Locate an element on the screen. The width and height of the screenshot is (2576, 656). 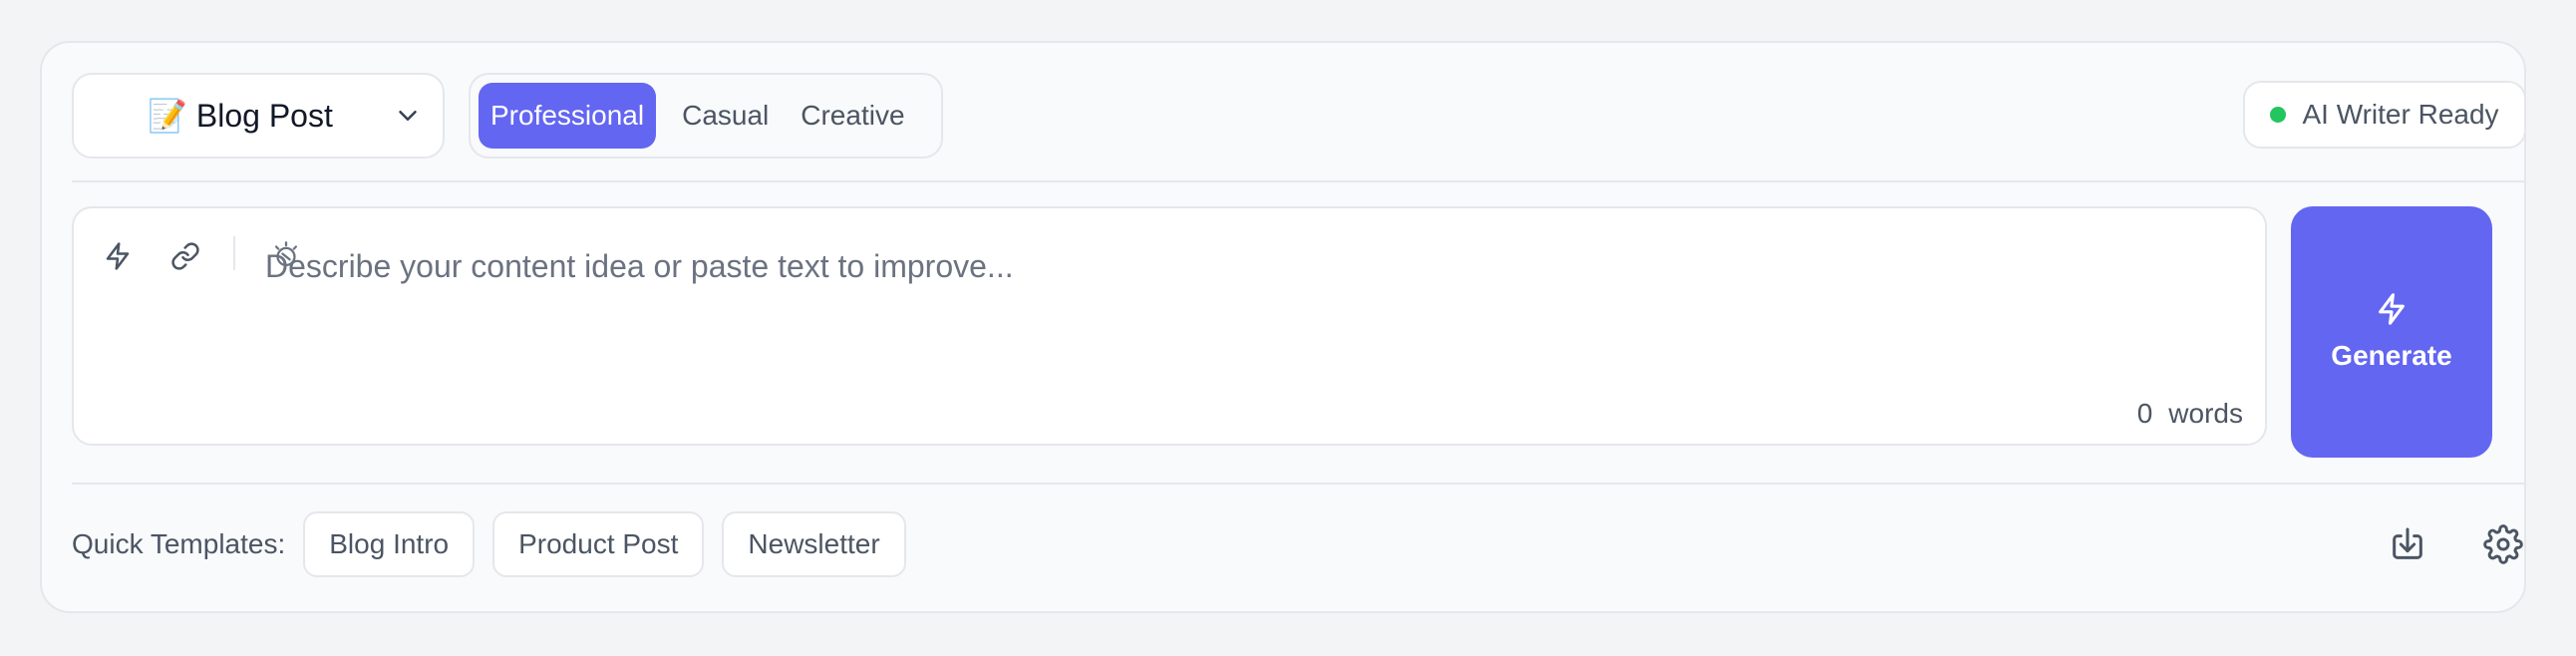
action-icons is located at coordinates (2455, 544).